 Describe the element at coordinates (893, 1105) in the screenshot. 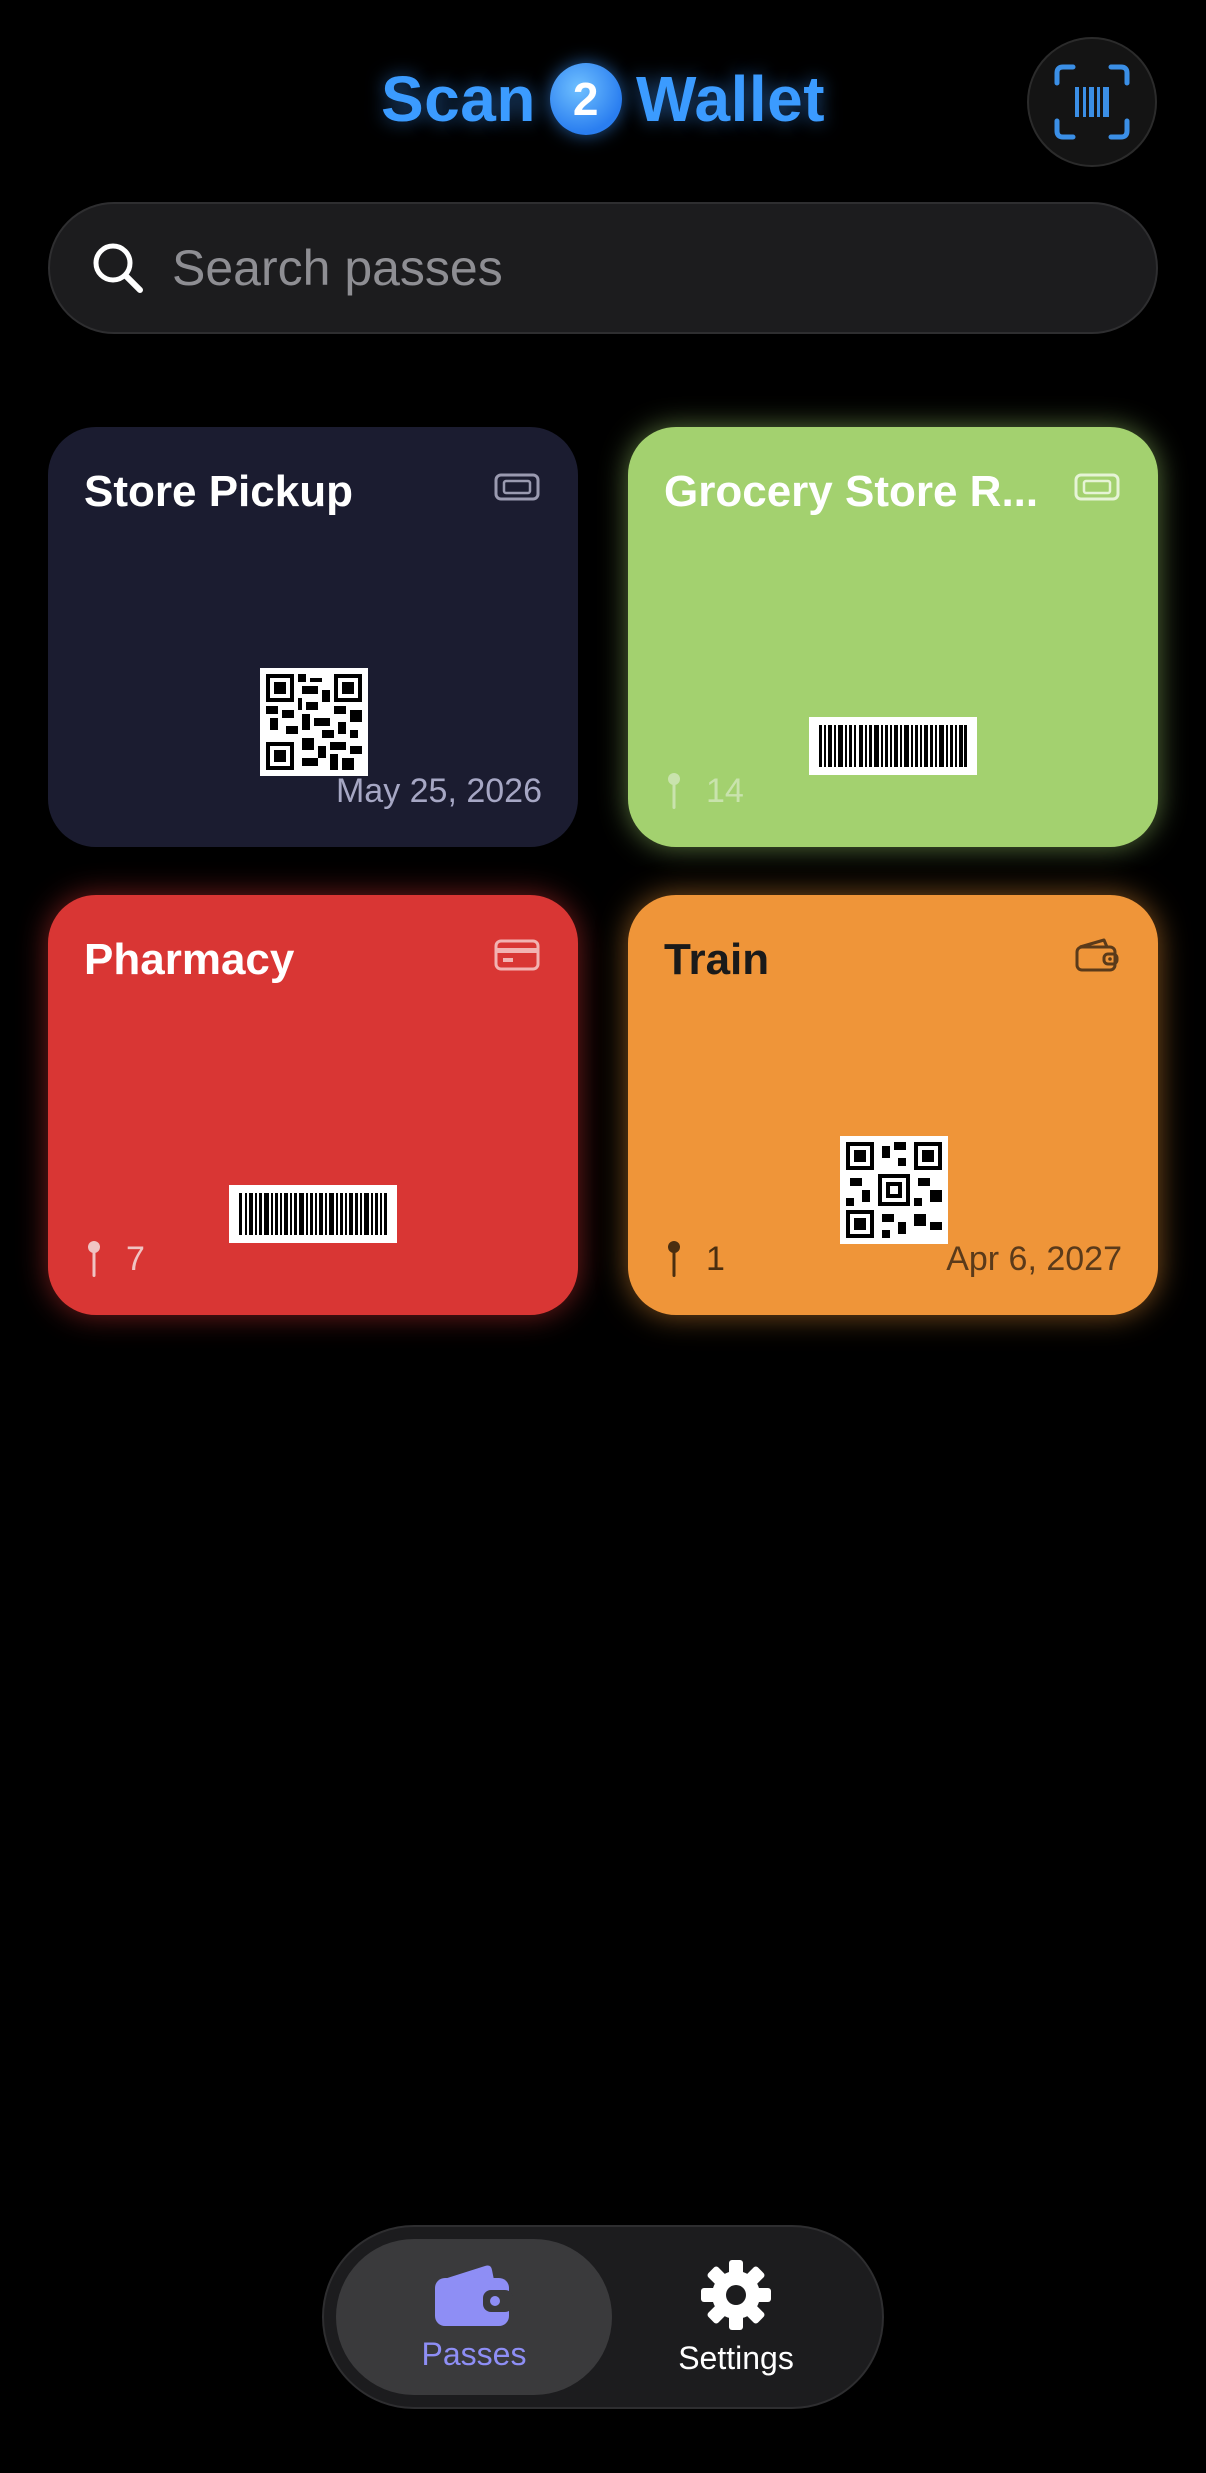

I see `pass-card-train: Train 1 Apr 6, 2027` at that location.